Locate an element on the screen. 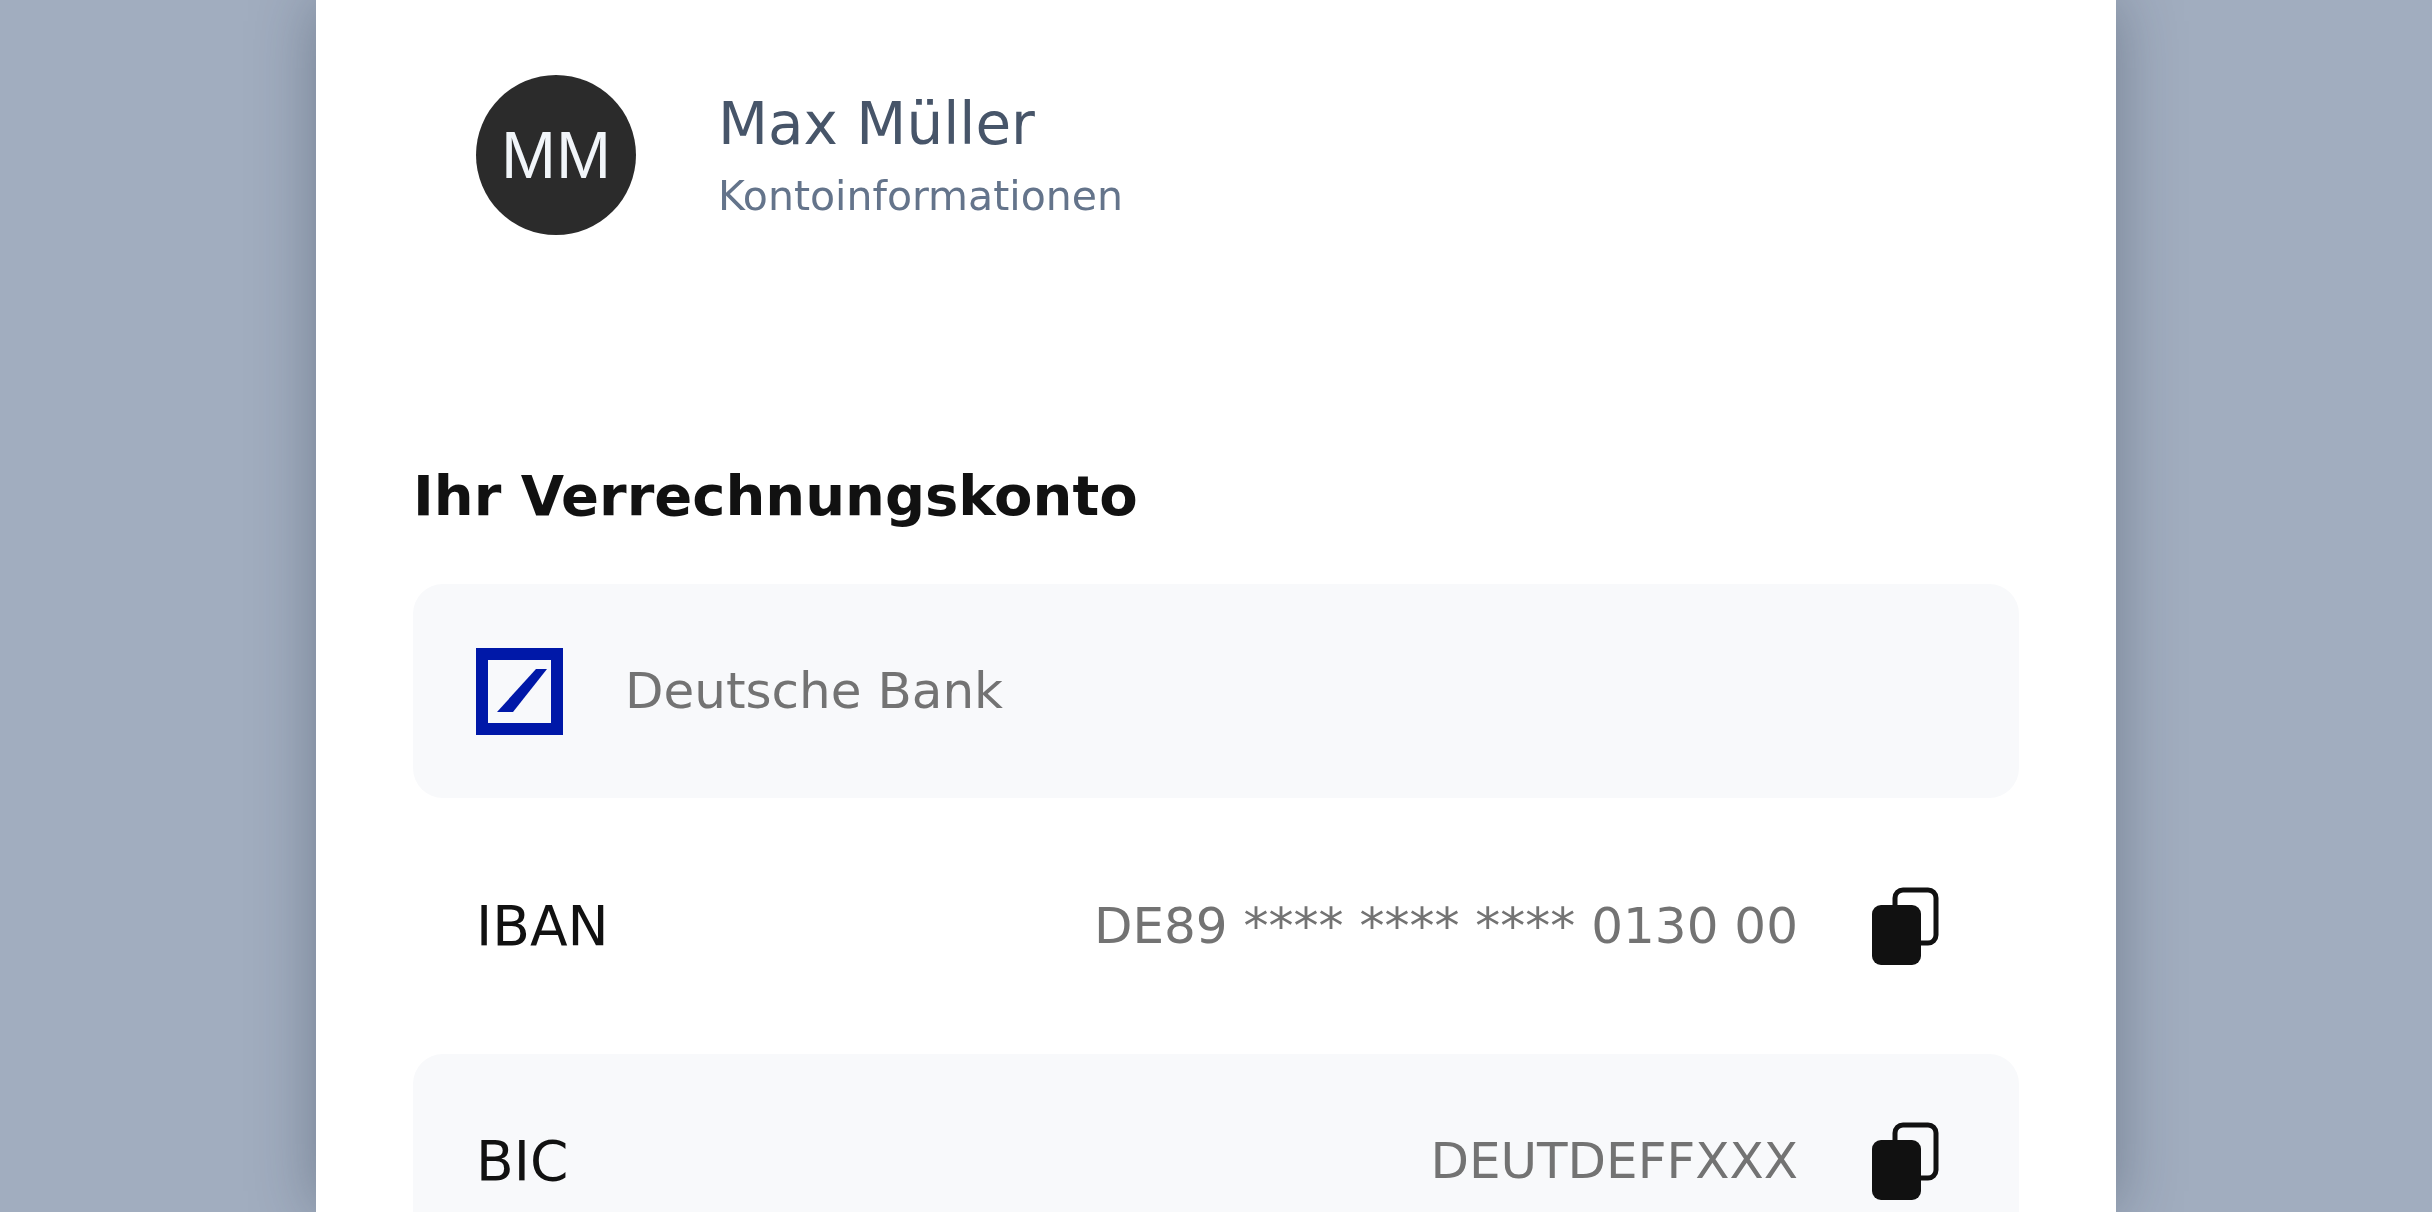 The image size is (2432, 1212). user-name: Max Müller is located at coordinates (877, 124).